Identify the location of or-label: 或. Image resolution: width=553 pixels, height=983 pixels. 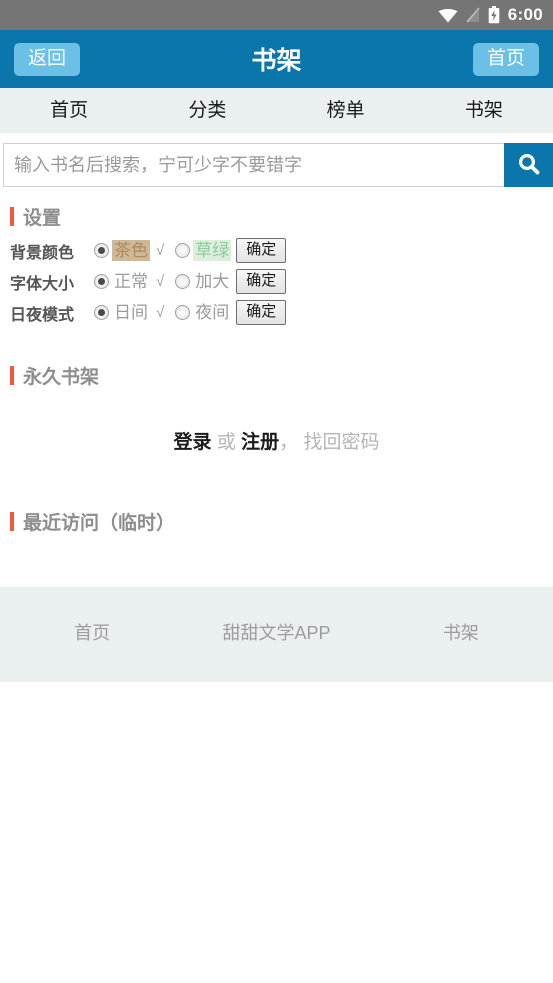
(226, 442).